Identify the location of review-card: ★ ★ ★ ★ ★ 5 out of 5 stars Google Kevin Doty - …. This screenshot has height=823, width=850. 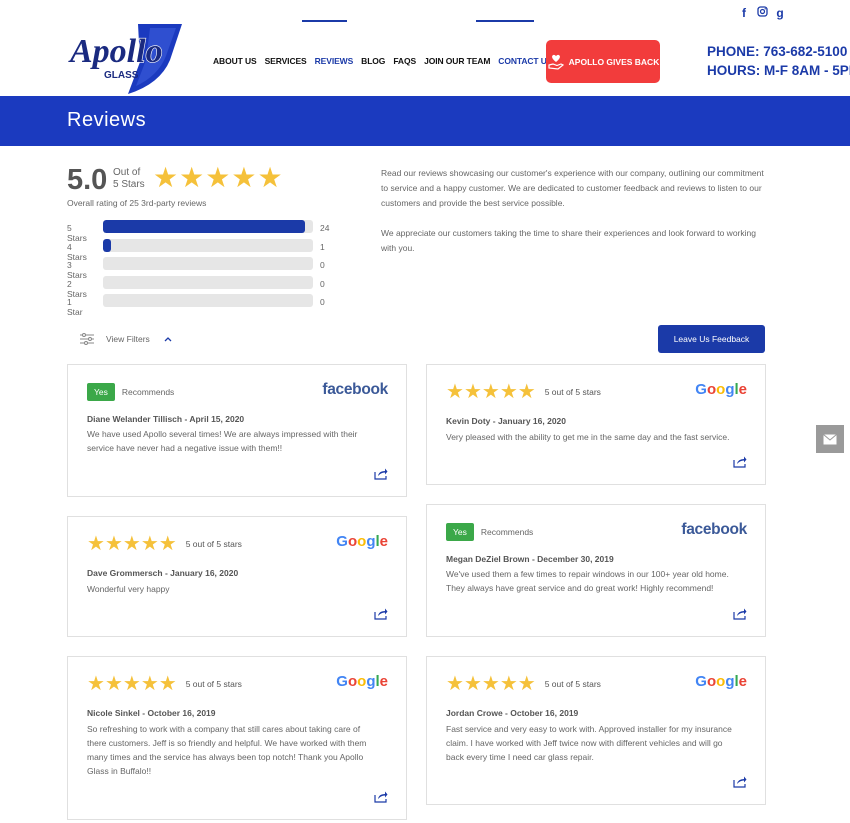
(596, 424).